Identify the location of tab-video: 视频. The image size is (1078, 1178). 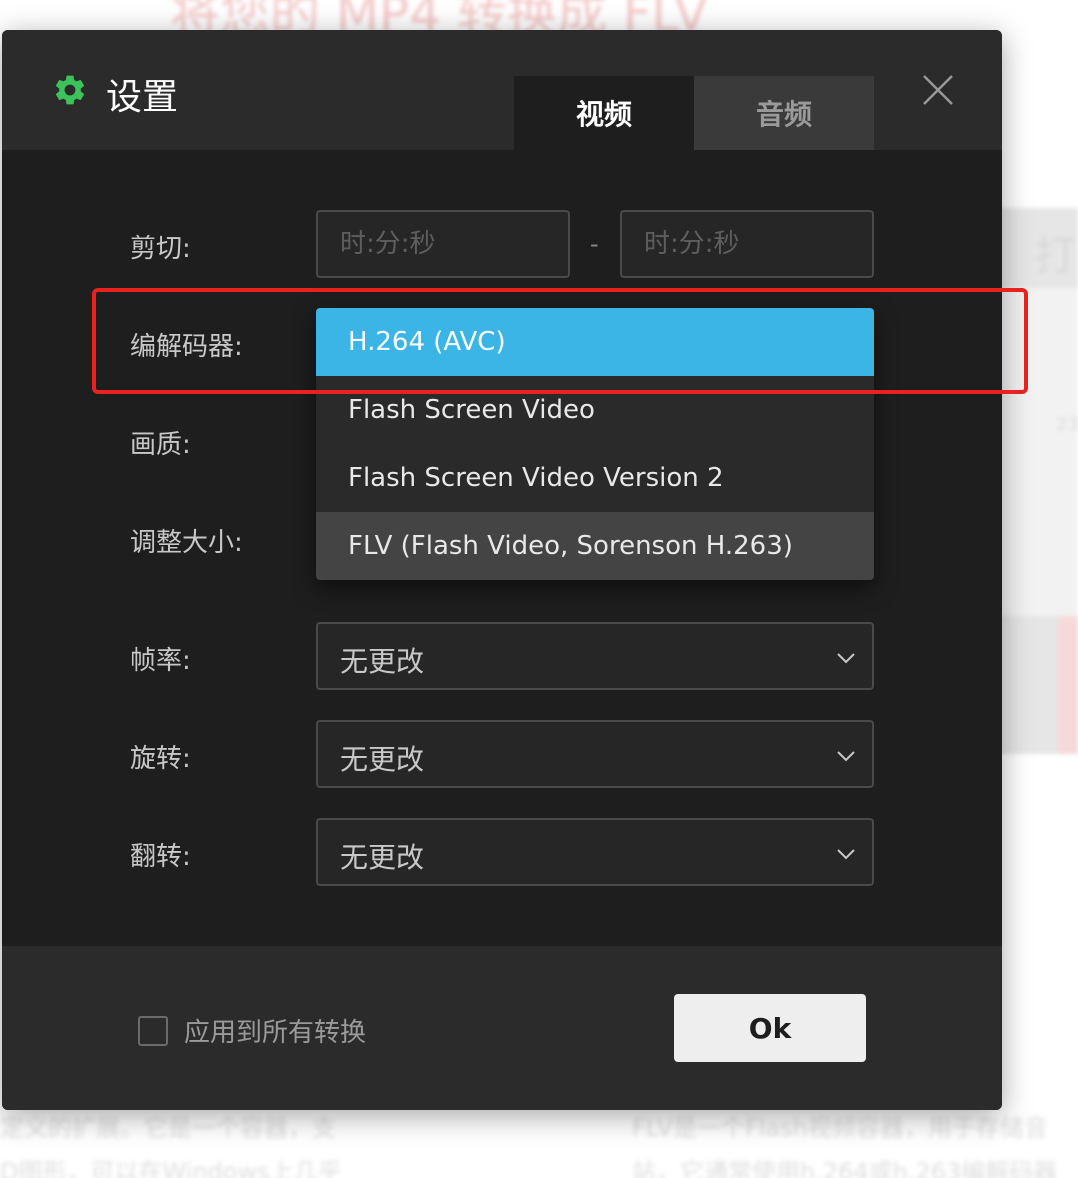
(604, 113).